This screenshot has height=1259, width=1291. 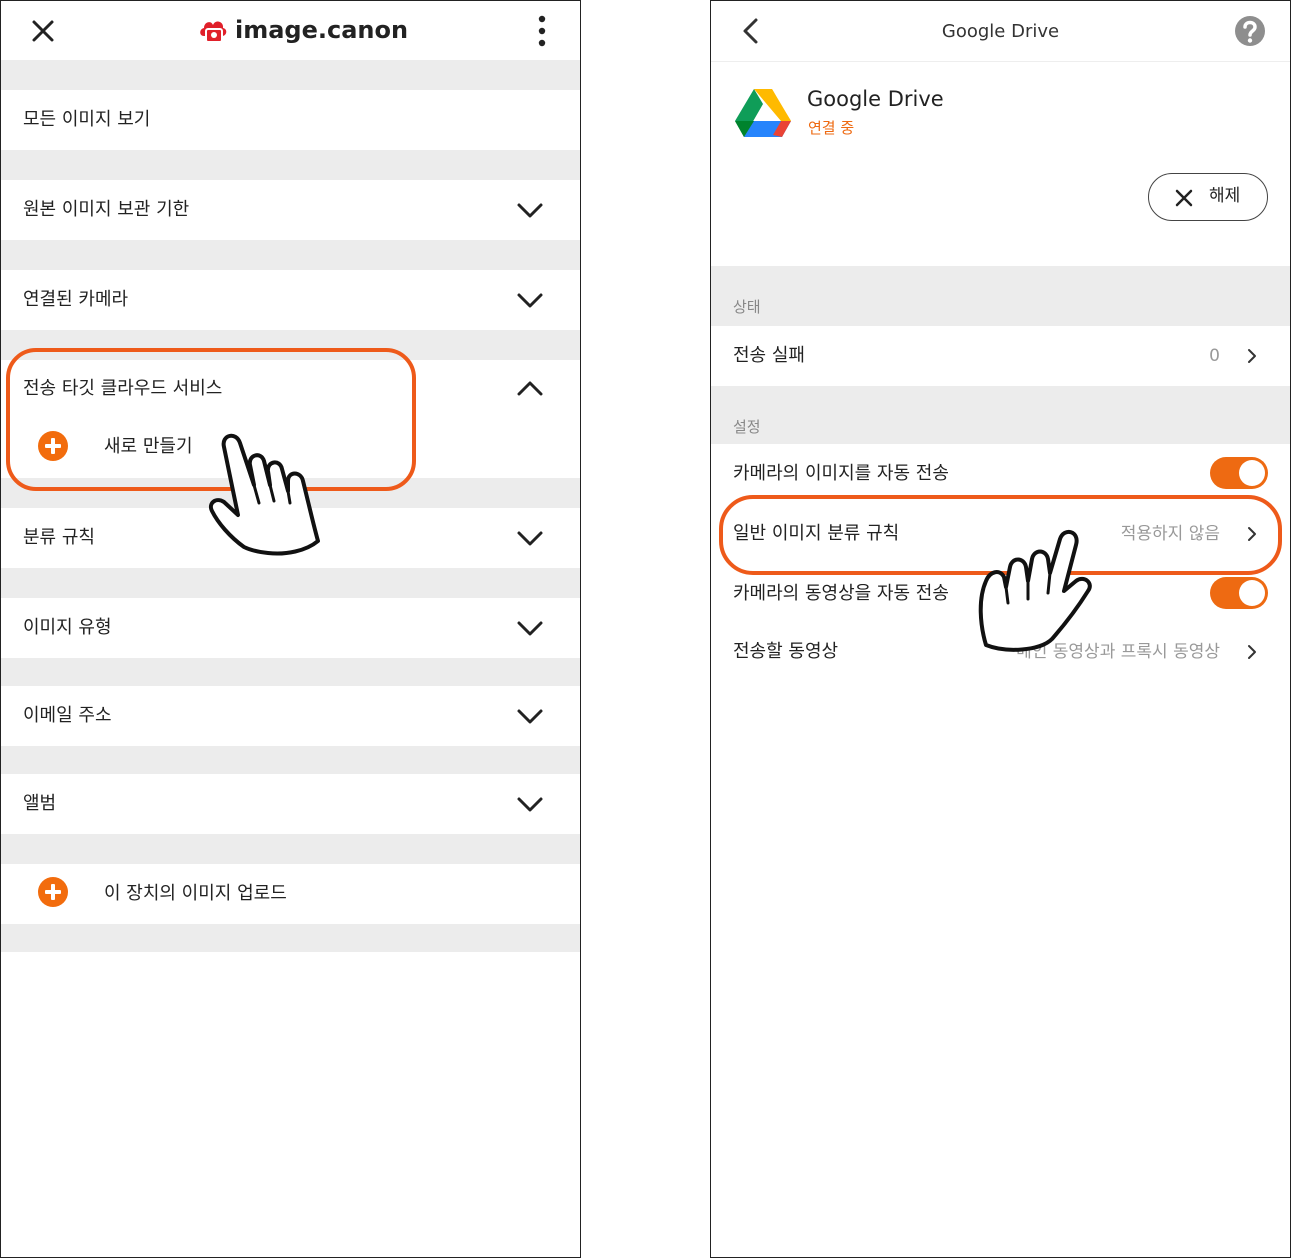 What do you see at coordinates (290, 300) in the screenshot?
I see `menu-connected-camera: 연결된 카메라` at bounding box center [290, 300].